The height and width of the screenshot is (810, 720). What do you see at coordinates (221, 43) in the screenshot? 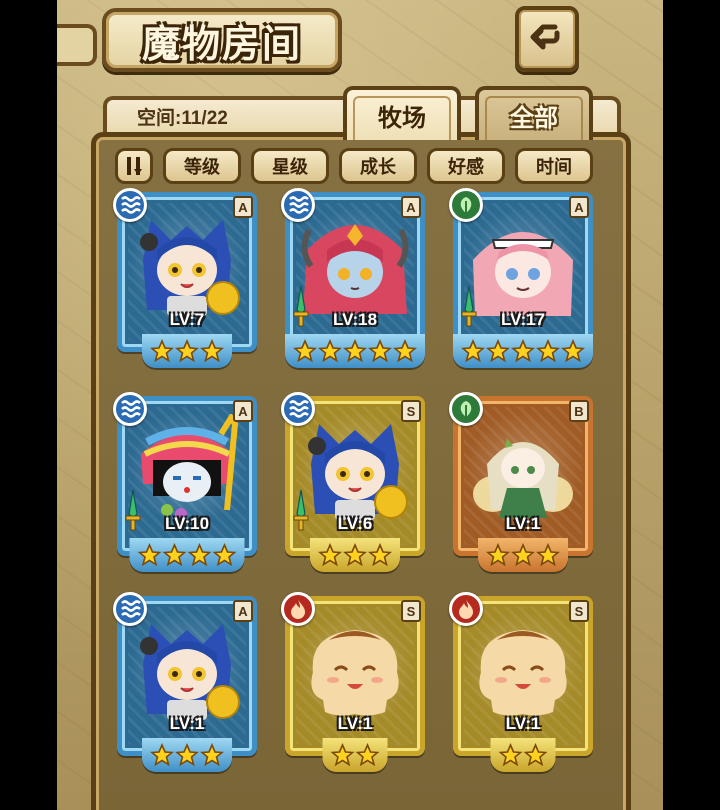
I see `page-title: 魔物房间` at bounding box center [221, 43].